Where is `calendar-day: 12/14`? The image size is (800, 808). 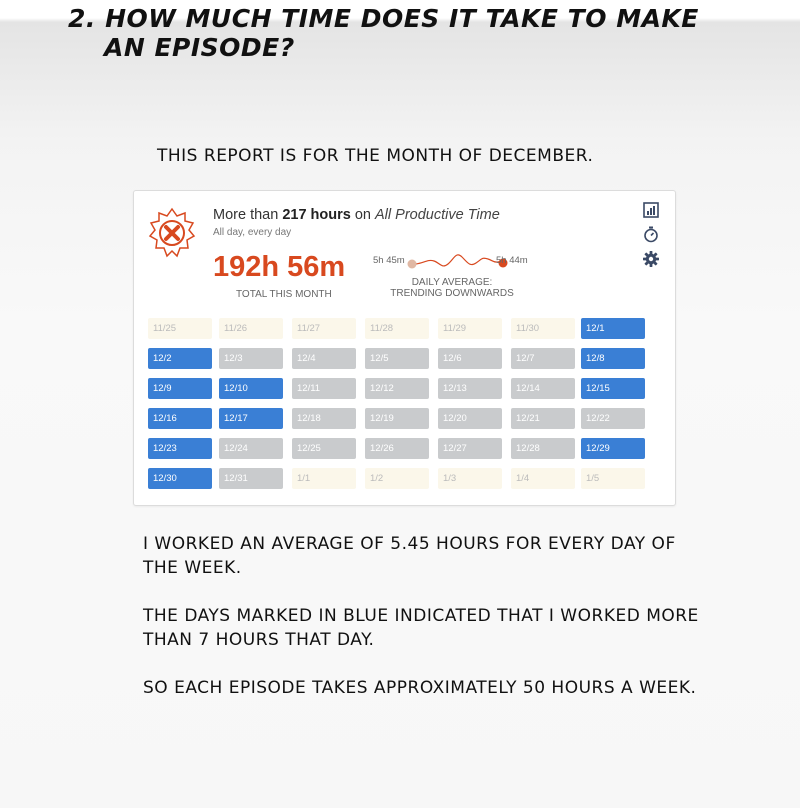
calendar-day: 12/14 is located at coordinates (543, 388).